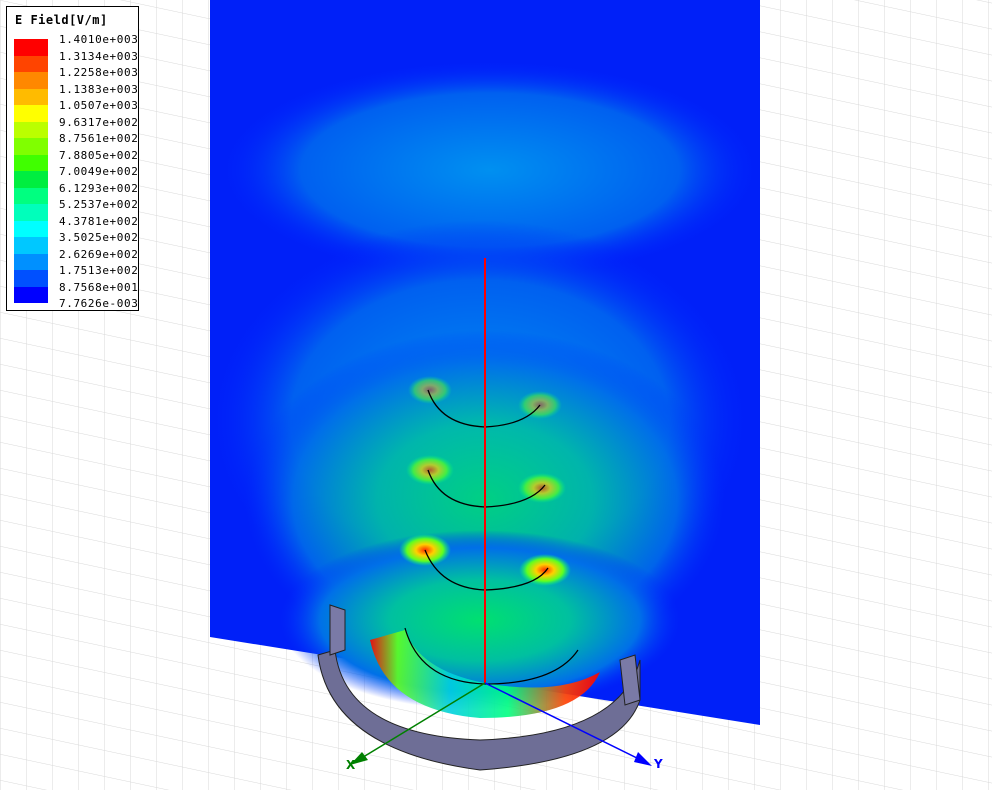 The image size is (992, 790). Describe the element at coordinates (99, 254) in the screenshot. I see `legend-value-label: 2.6269e+002` at that location.